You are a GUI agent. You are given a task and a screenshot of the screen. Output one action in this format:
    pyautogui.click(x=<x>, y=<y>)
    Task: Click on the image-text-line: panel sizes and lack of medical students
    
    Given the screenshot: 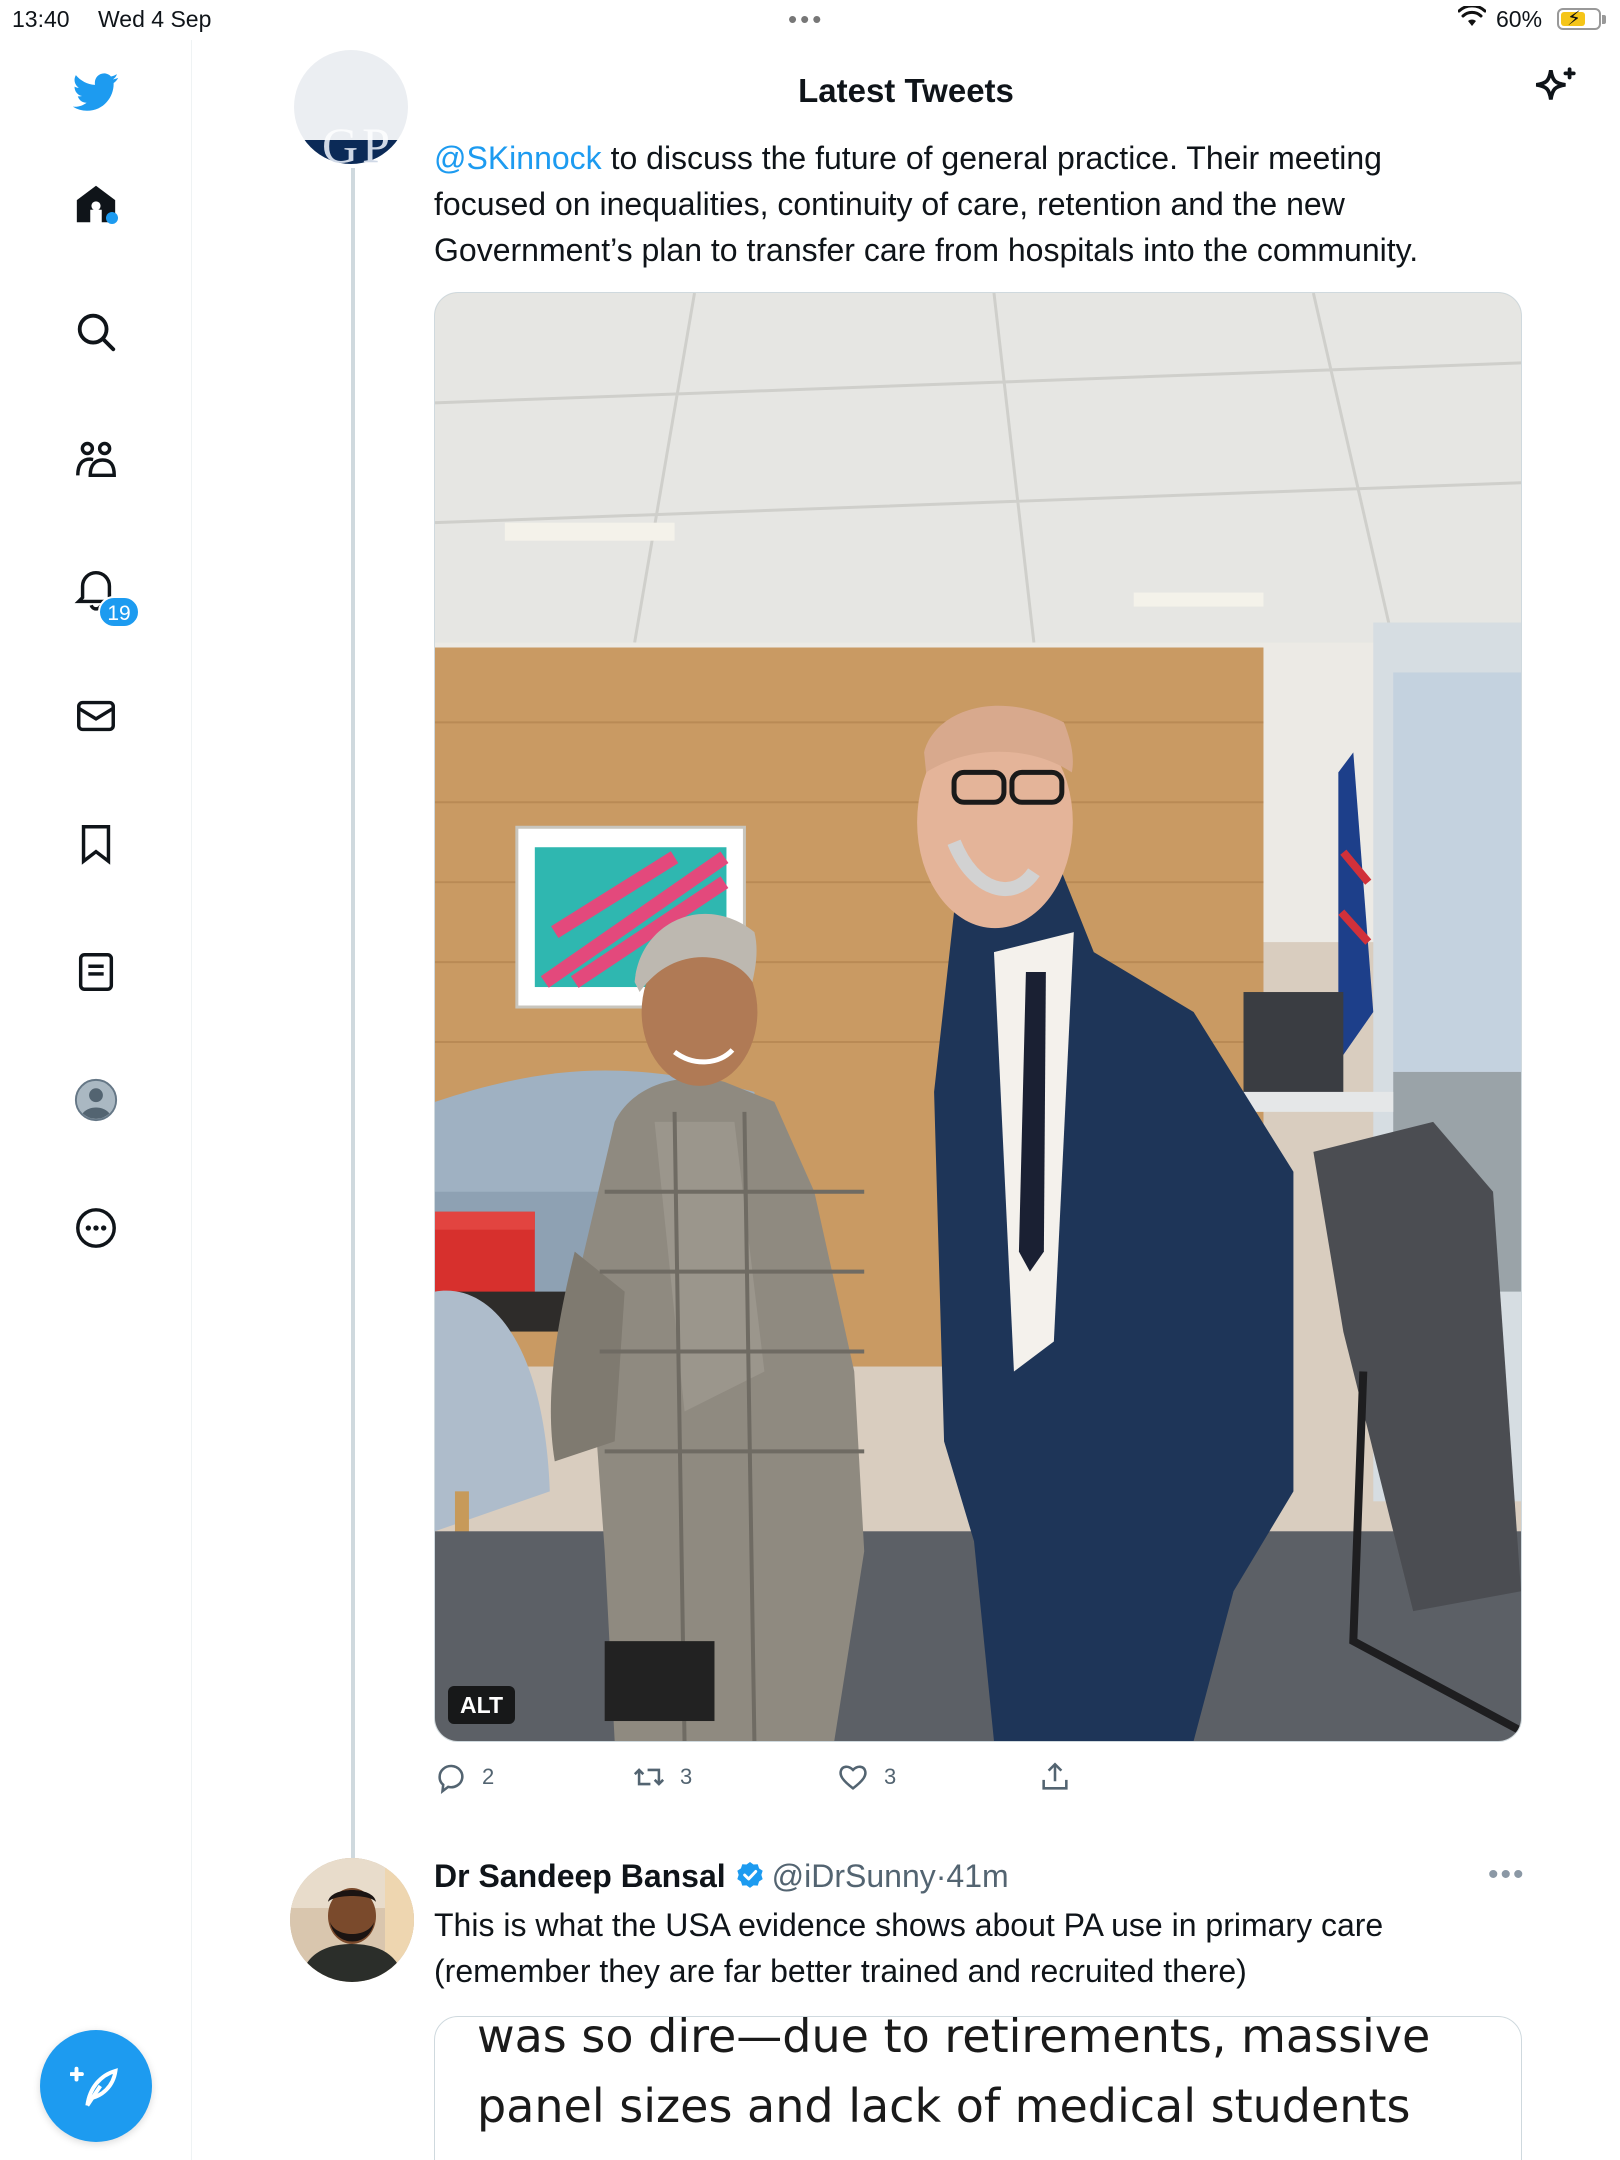 What is the action you would take?
    pyautogui.click(x=944, y=2106)
    